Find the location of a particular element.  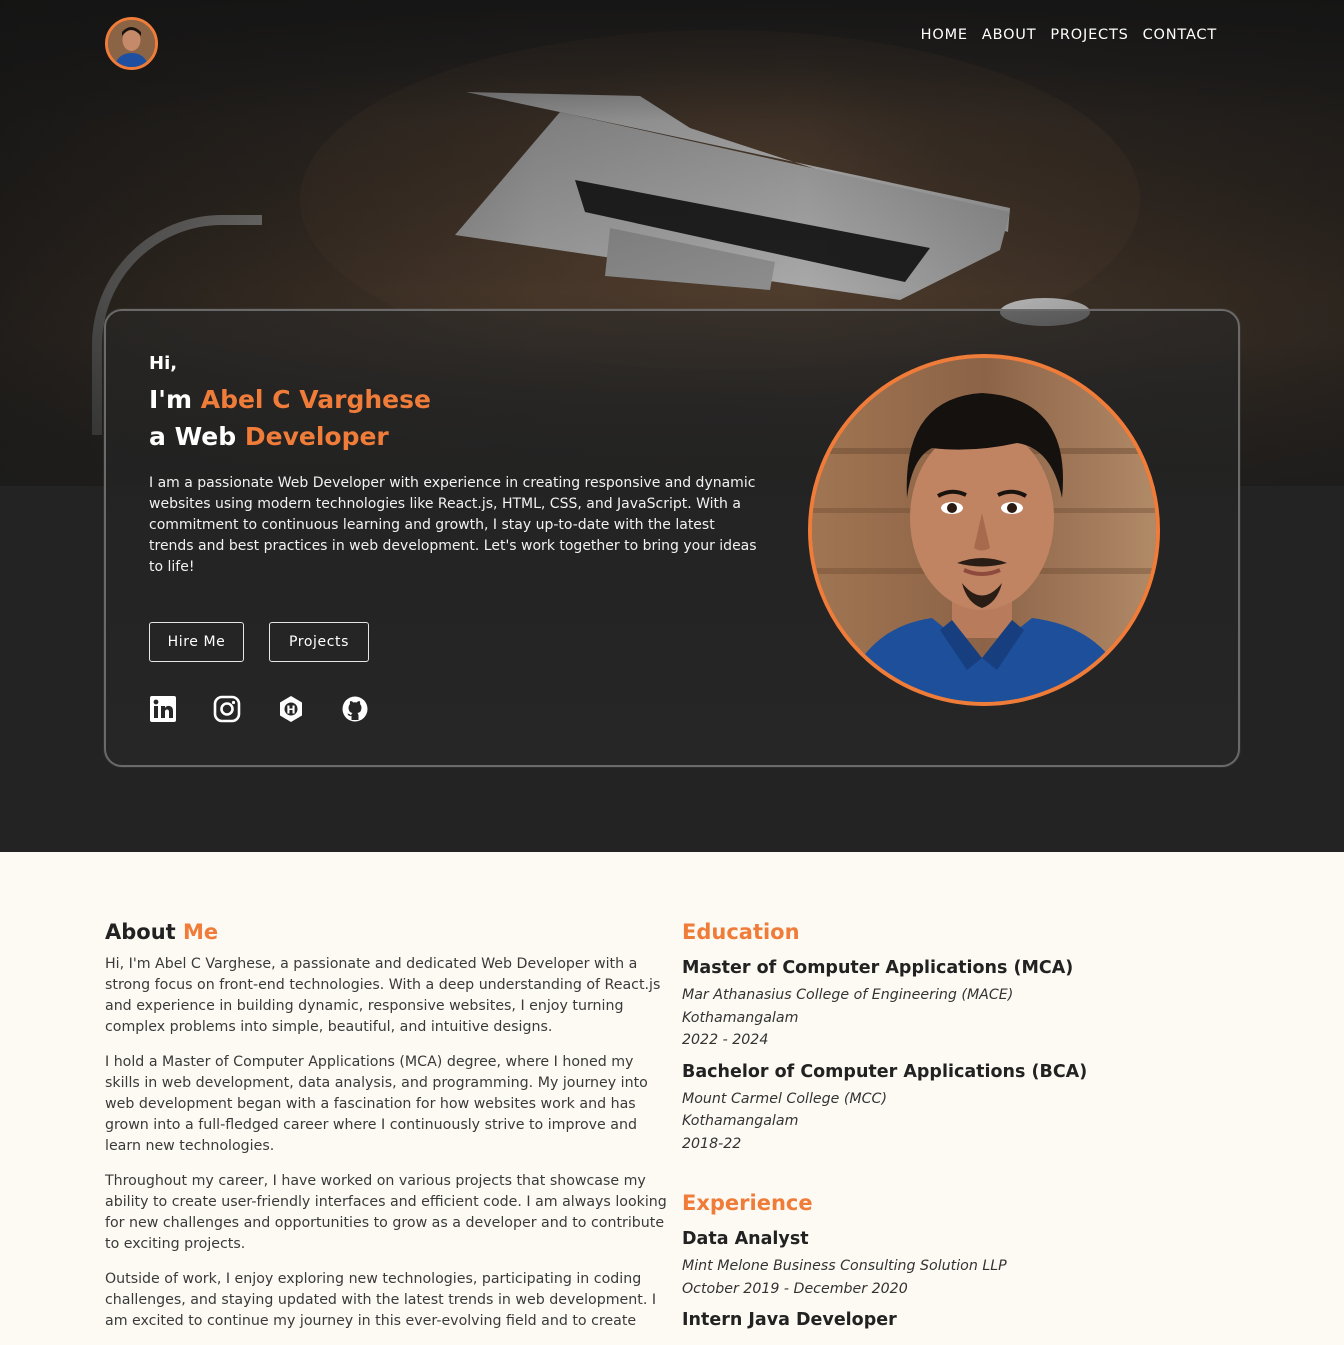

hero-a: a is located at coordinates (157, 436).